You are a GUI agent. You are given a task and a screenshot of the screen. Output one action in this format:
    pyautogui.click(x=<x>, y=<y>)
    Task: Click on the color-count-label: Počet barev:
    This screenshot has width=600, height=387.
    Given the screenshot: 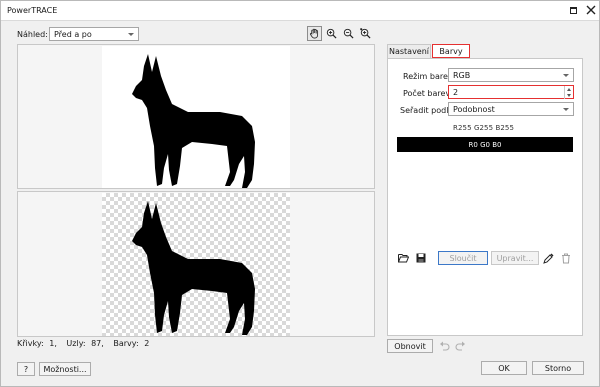 What is the action you would take?
    pyautogui.click(x=428, y=93)
    